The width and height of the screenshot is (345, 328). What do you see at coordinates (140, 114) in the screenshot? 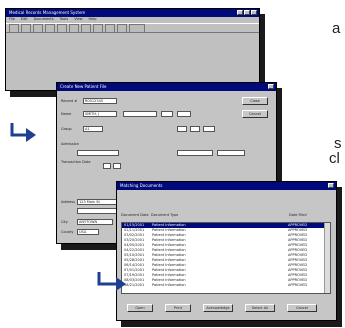
I see `first-name-field` at bounding box center [140, 114].